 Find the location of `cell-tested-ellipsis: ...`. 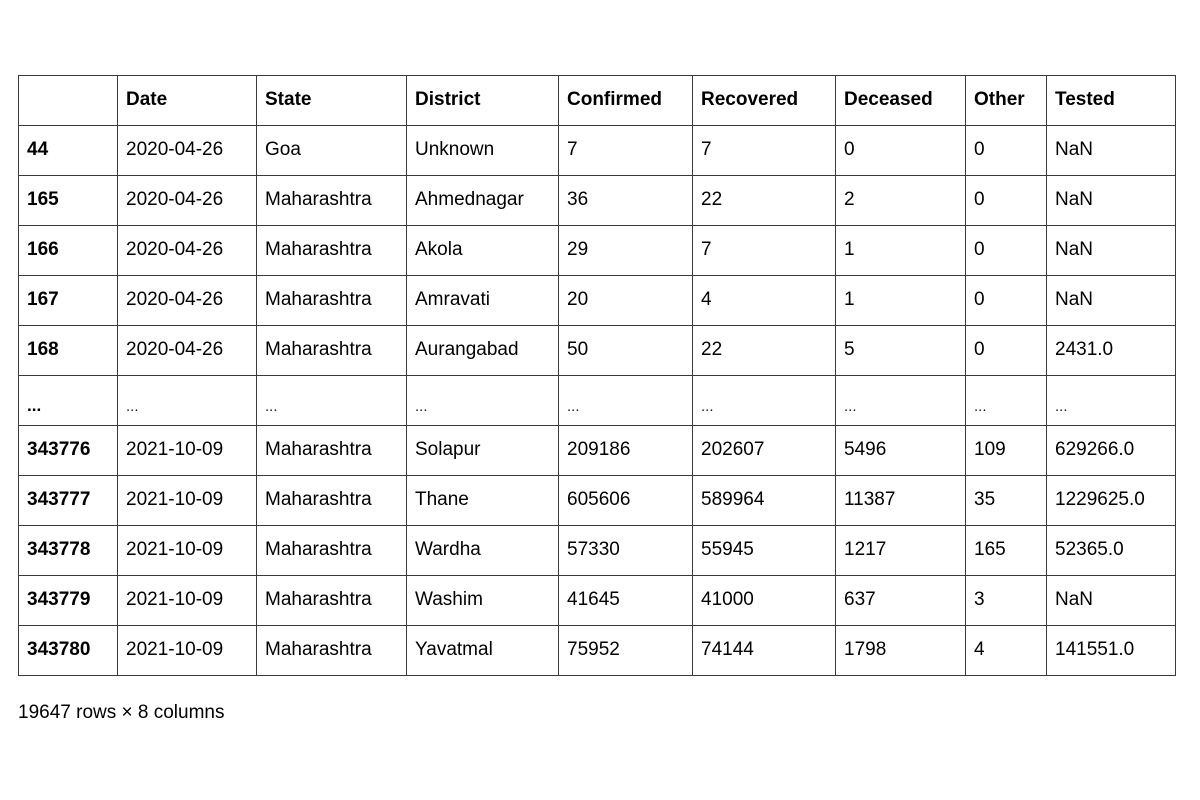

cell-tested-ellipsis: ... is located at coordinates (1111, 400).